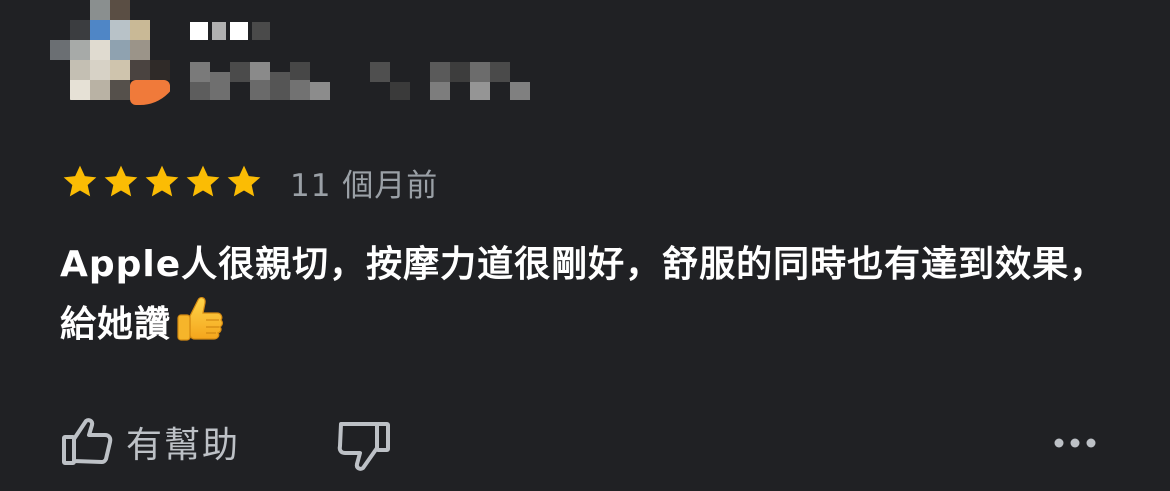  I want to click on reviewer-subtitle-redacted, so click(362, 81).